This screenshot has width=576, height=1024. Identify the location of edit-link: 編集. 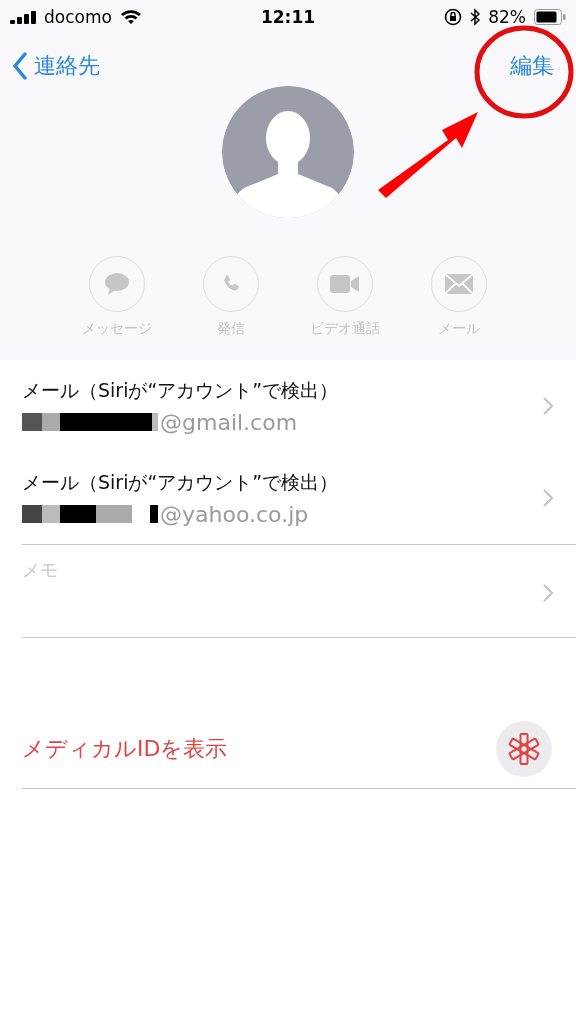
(532, 66).